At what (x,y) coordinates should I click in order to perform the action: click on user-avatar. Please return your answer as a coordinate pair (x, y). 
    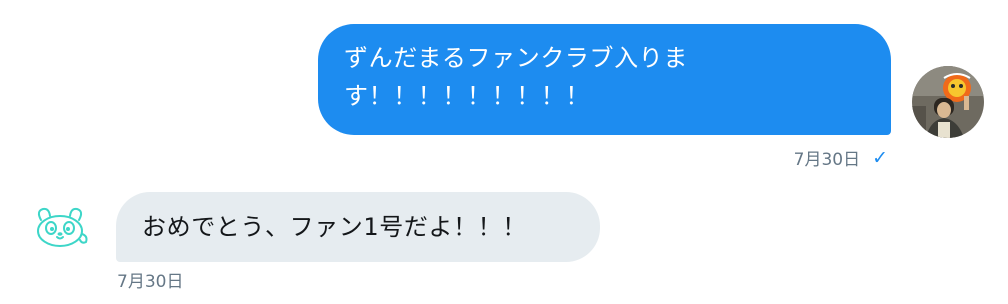
    Looking at the image, I should click on (948, 102).